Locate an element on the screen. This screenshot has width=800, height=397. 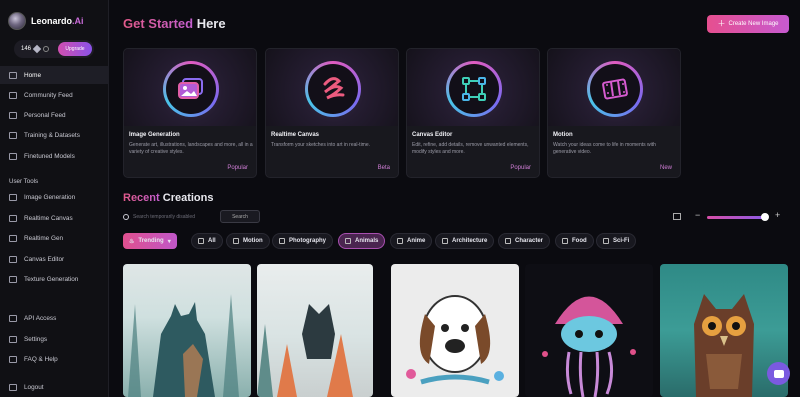
sidebar-item-label: Personal Feed is located at coordinates (45, 115).